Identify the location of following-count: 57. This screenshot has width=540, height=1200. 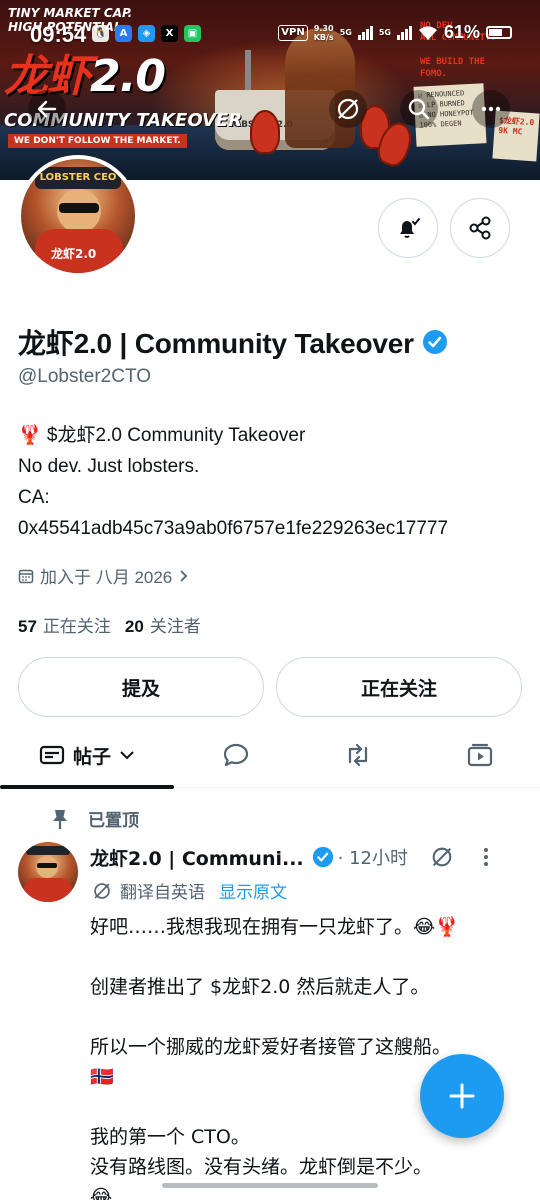
(27, 626).